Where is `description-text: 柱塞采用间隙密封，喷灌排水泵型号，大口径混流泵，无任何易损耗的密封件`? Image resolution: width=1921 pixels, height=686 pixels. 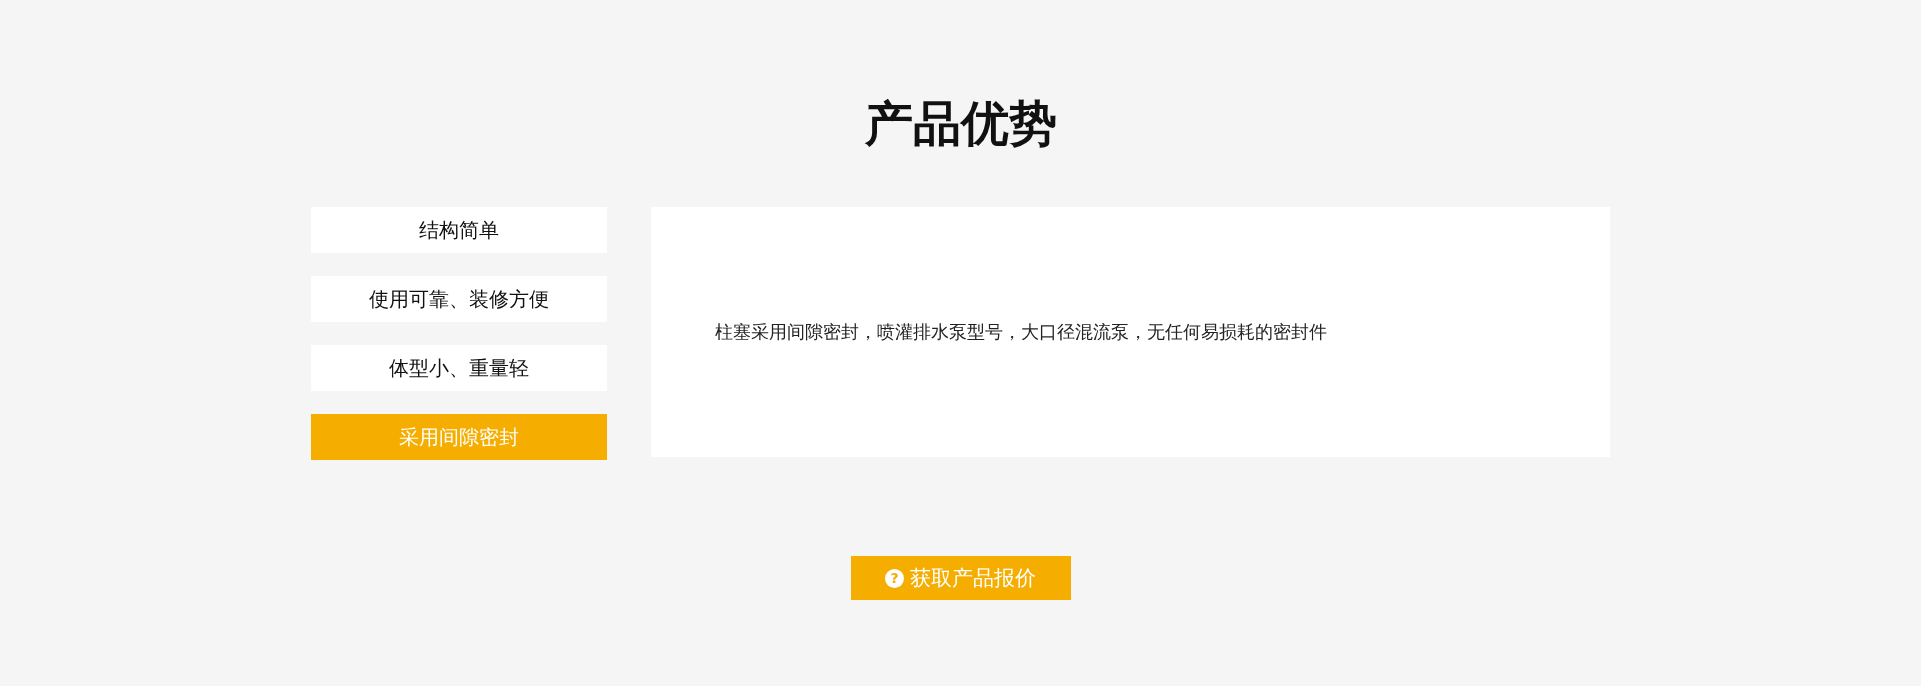 description-text: 柱塞采用间隙密封，喷灌排水泵型号，大口径混流泵，无任何易损耗的密封件 is located at coordinates (1021, 332).